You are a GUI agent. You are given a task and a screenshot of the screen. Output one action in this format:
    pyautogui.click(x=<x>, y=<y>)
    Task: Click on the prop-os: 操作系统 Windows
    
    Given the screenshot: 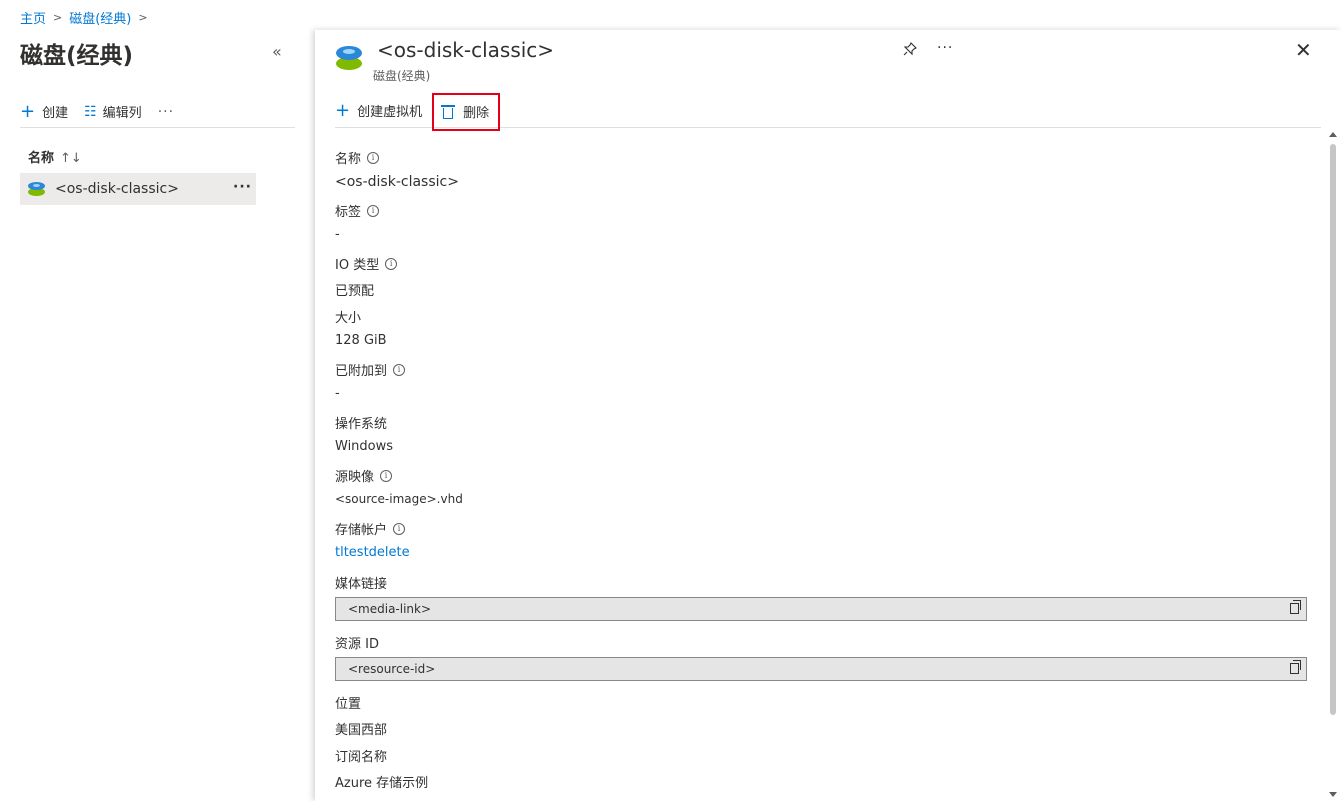 What is the action you would take?
    pyautogui.click(x=821, y=433)
    